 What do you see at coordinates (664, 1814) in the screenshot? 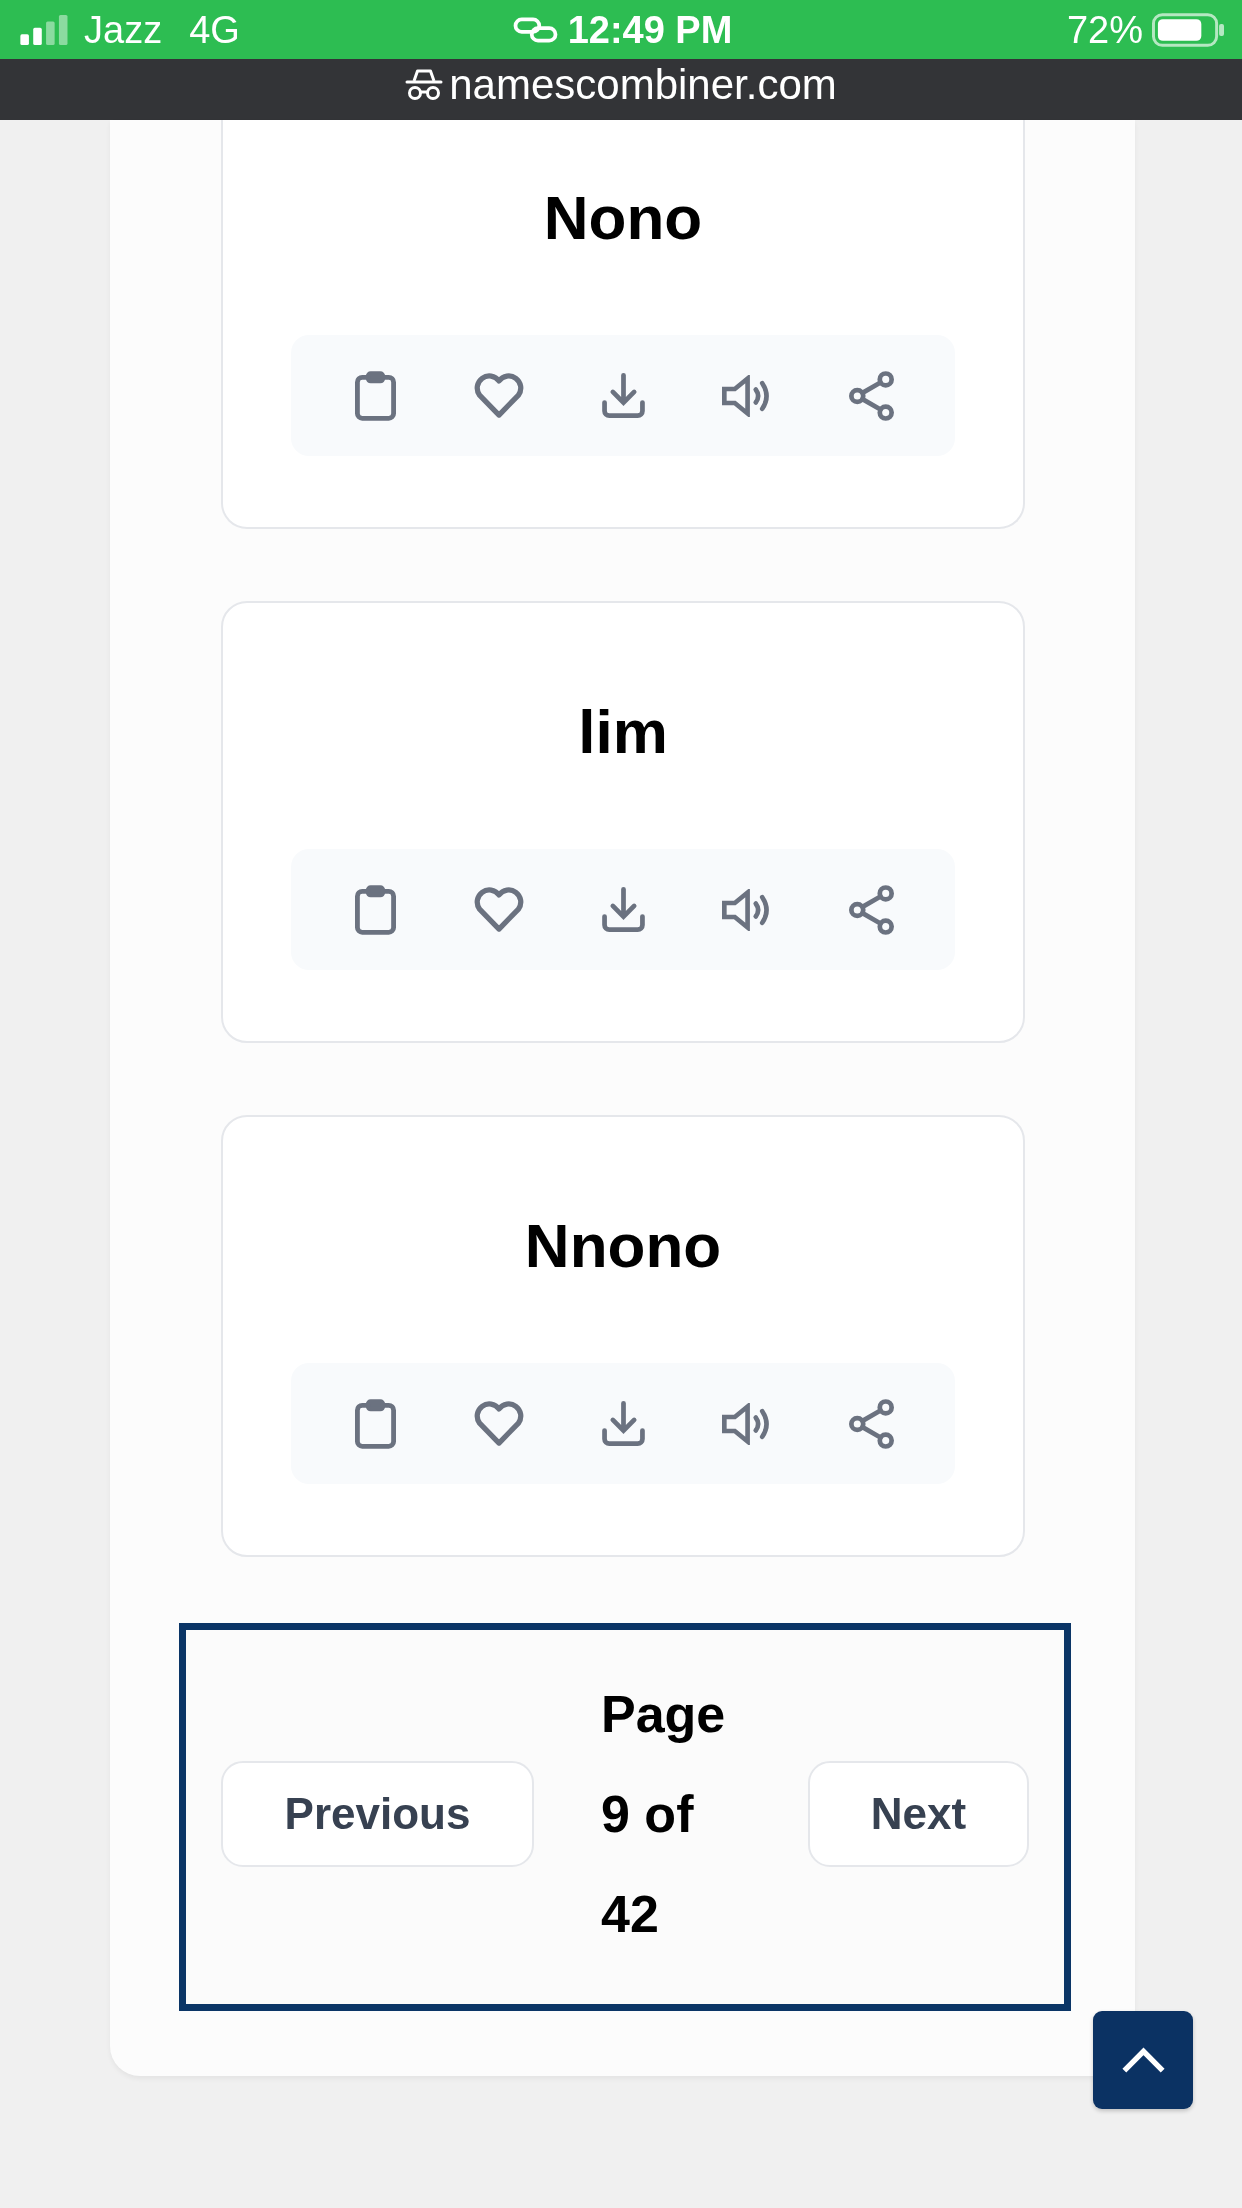
I see `page-indicator: Page 9 of 42` at bounding box center [664, 1814].